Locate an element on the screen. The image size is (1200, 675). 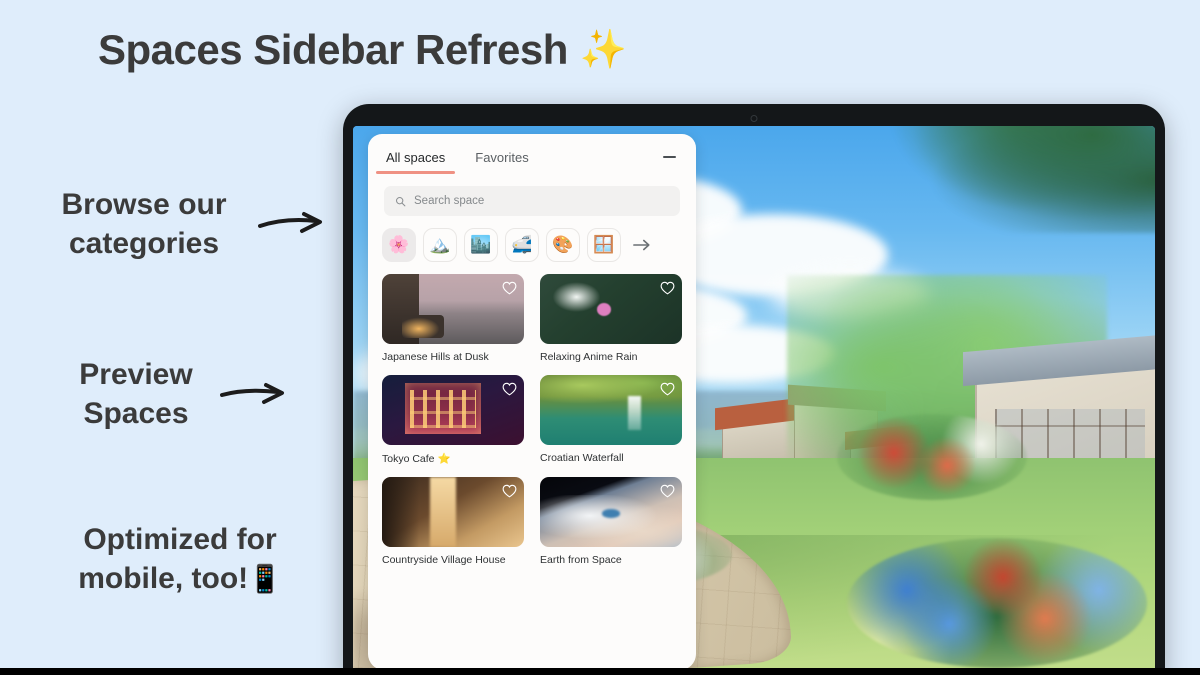
space-card: Countryside Village House is located at coordinates (453, 521).